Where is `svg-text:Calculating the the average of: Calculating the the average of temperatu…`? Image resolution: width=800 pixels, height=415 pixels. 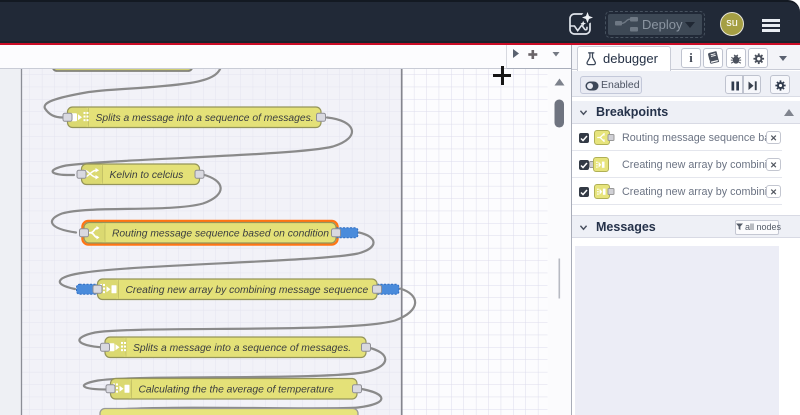
svg-text:Calculating the the average of: Calculating the the average of temperatu… is located at coordinates (236, 389).